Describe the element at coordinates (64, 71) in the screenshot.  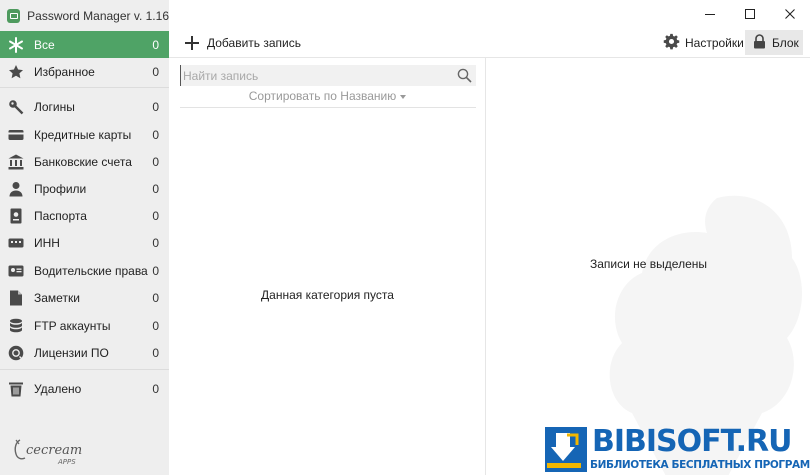
I see `sidebar-item-label: Избранное` at that location.